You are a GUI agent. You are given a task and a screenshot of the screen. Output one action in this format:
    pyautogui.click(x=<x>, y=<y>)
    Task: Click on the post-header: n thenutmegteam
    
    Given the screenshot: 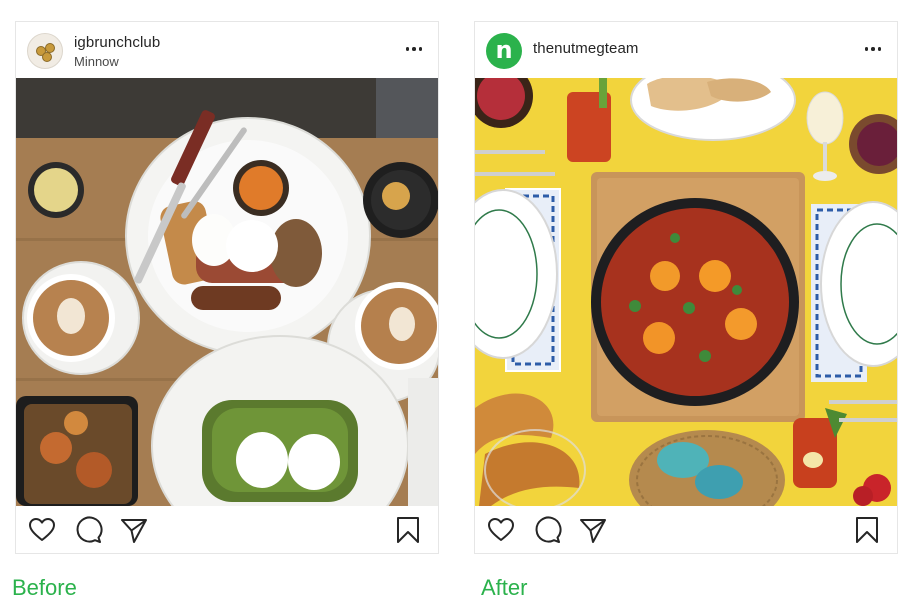 What is the action you would take?
    pyautogui.click(x=686, y=50)
    